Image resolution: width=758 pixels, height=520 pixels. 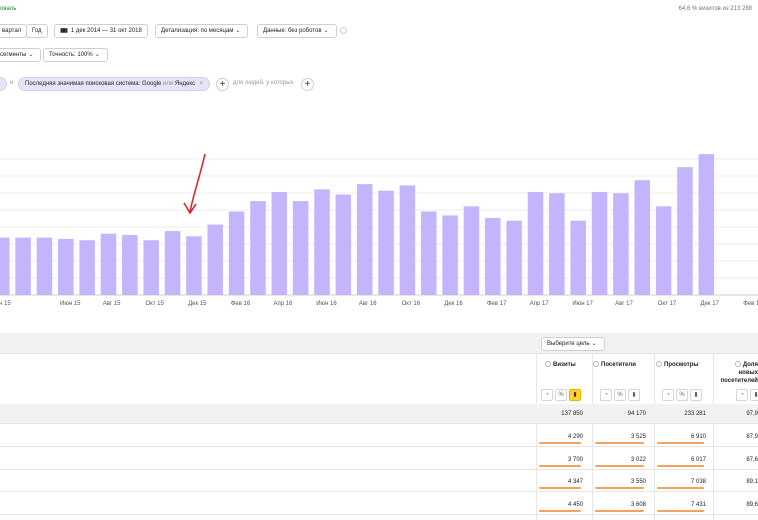 I want to click on table-cell: 3 700, so click(x=560, y=460).